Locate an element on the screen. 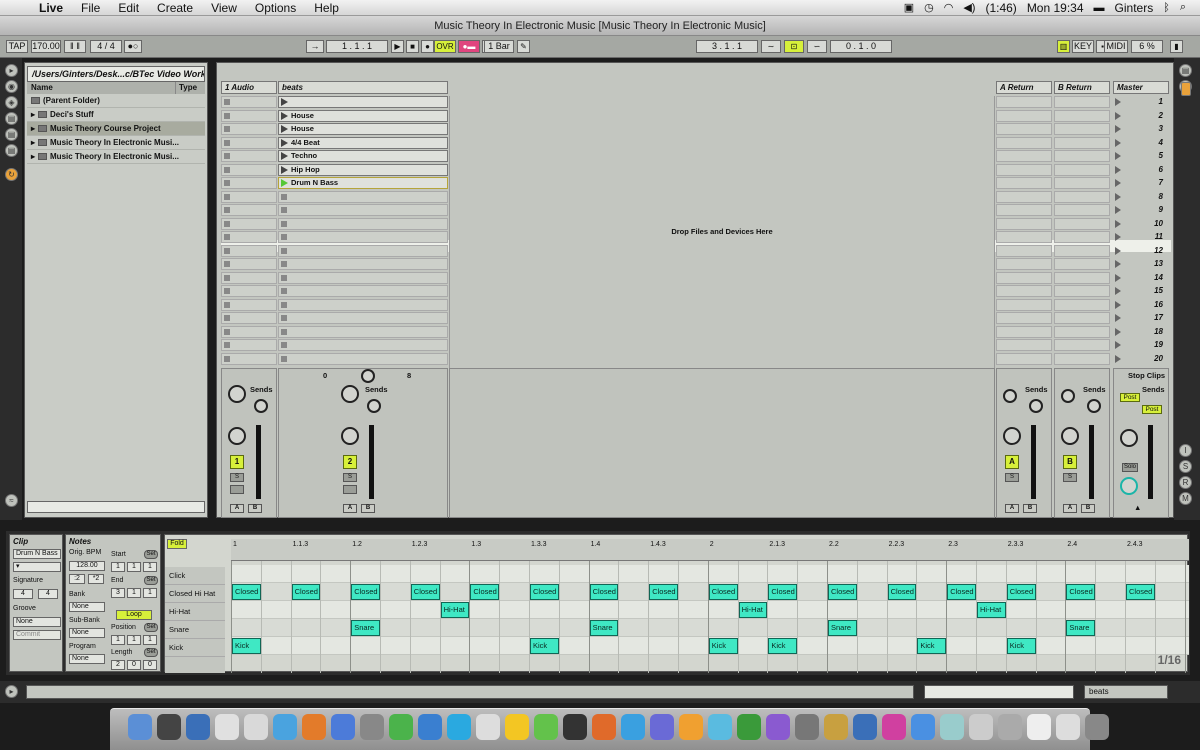 The height and width of the screenshot is (750, 1200). volume-icon: ◀) is located at coordinates (969, 7).